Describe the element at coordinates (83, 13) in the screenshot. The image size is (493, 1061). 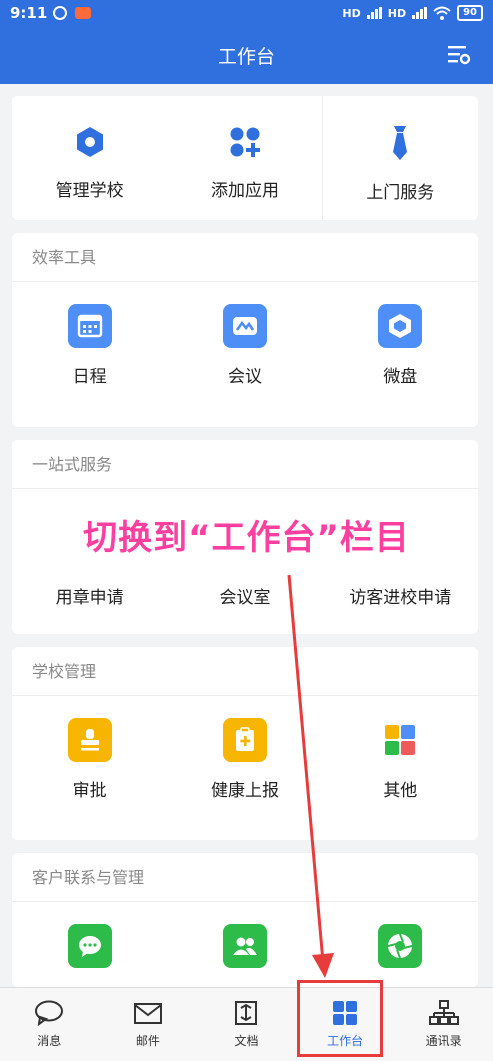
I see `record-icon` at that location.